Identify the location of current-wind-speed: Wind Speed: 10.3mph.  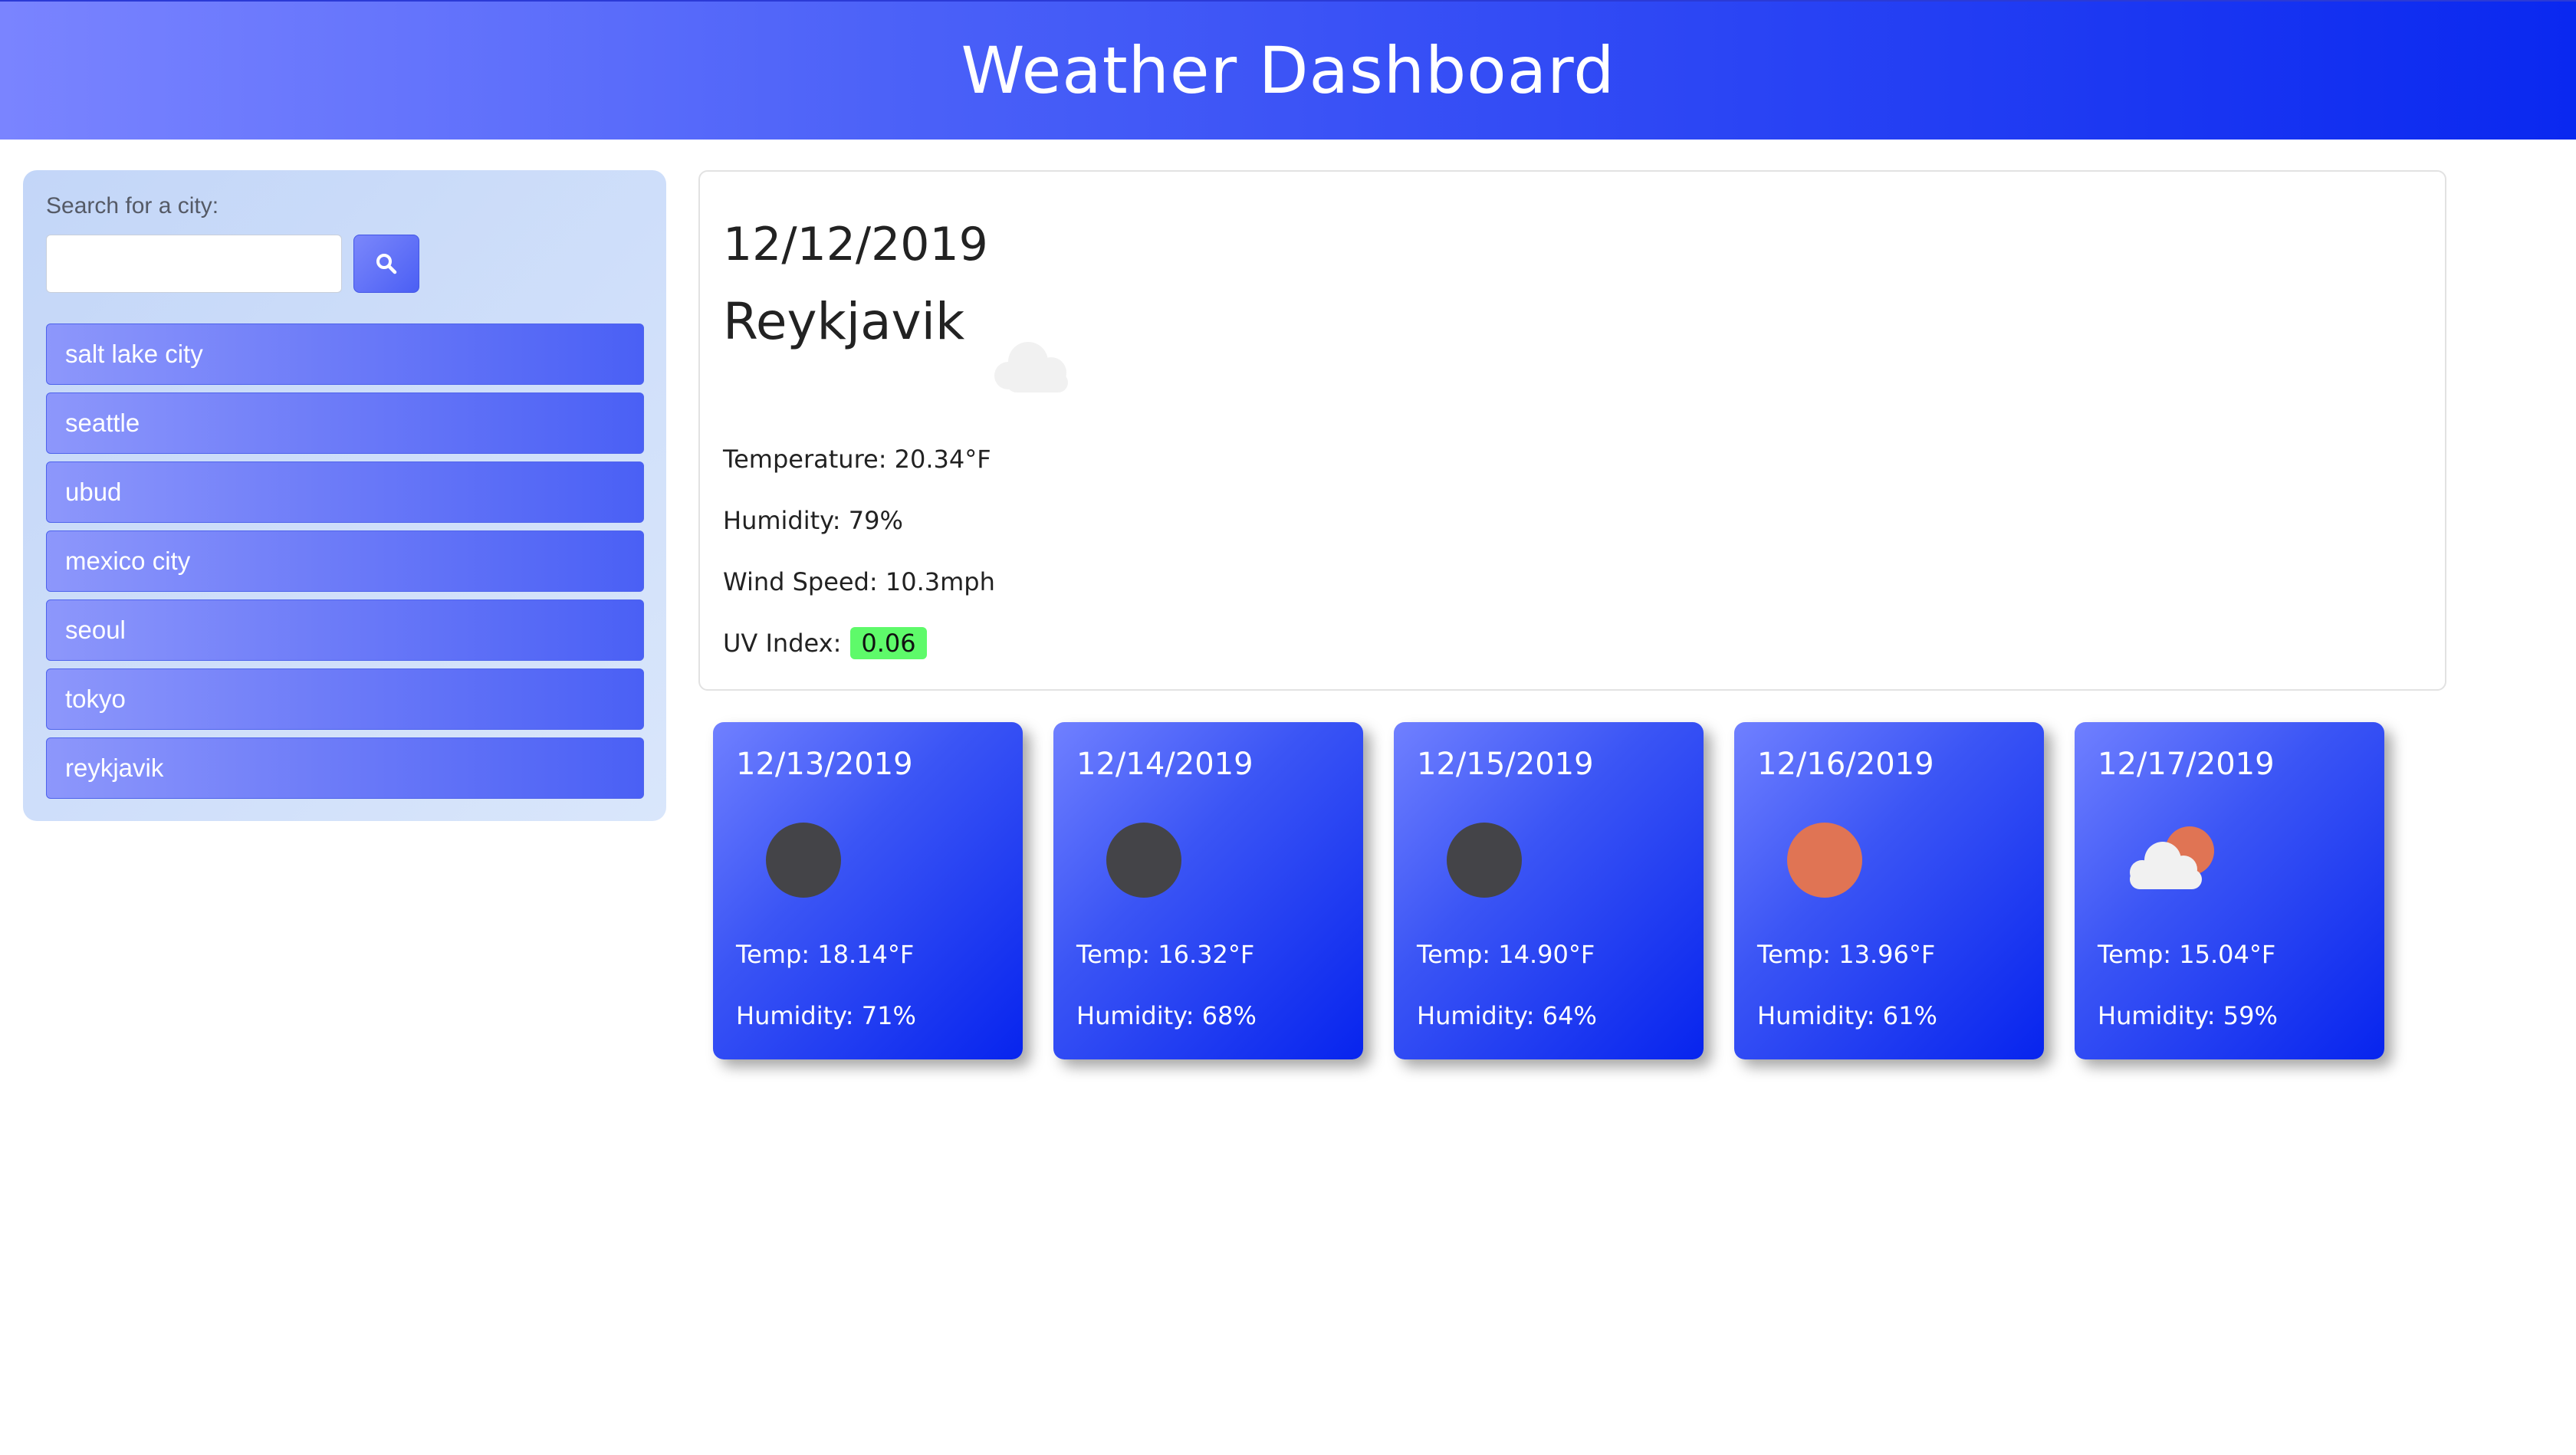
(859, 581).